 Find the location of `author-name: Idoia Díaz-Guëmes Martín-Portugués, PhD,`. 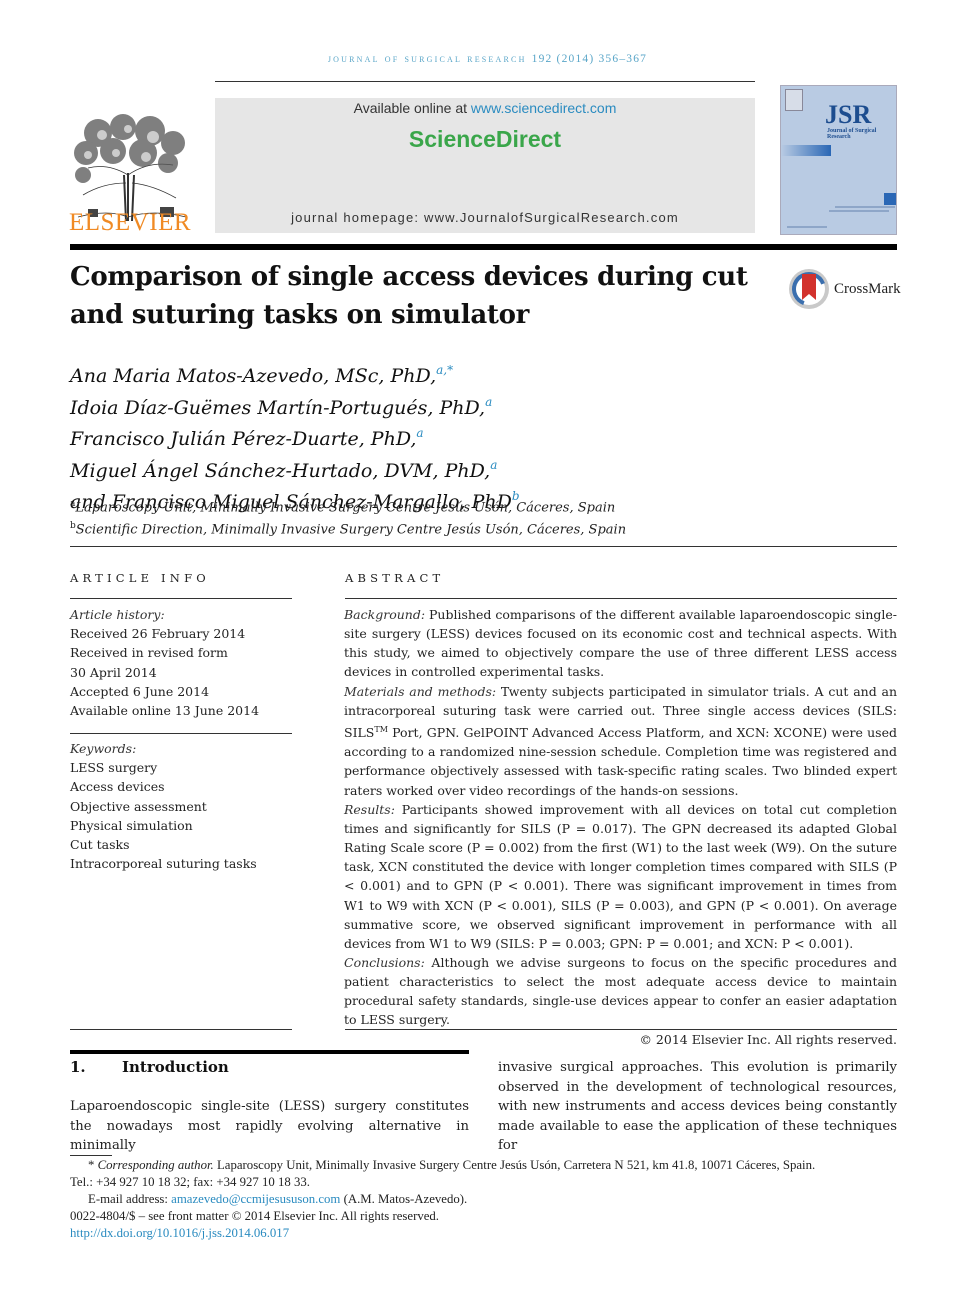

author-name: Idoia Díaz-Guëmes Martín-Portugués, PhD, is located at coordinates (278, 407).